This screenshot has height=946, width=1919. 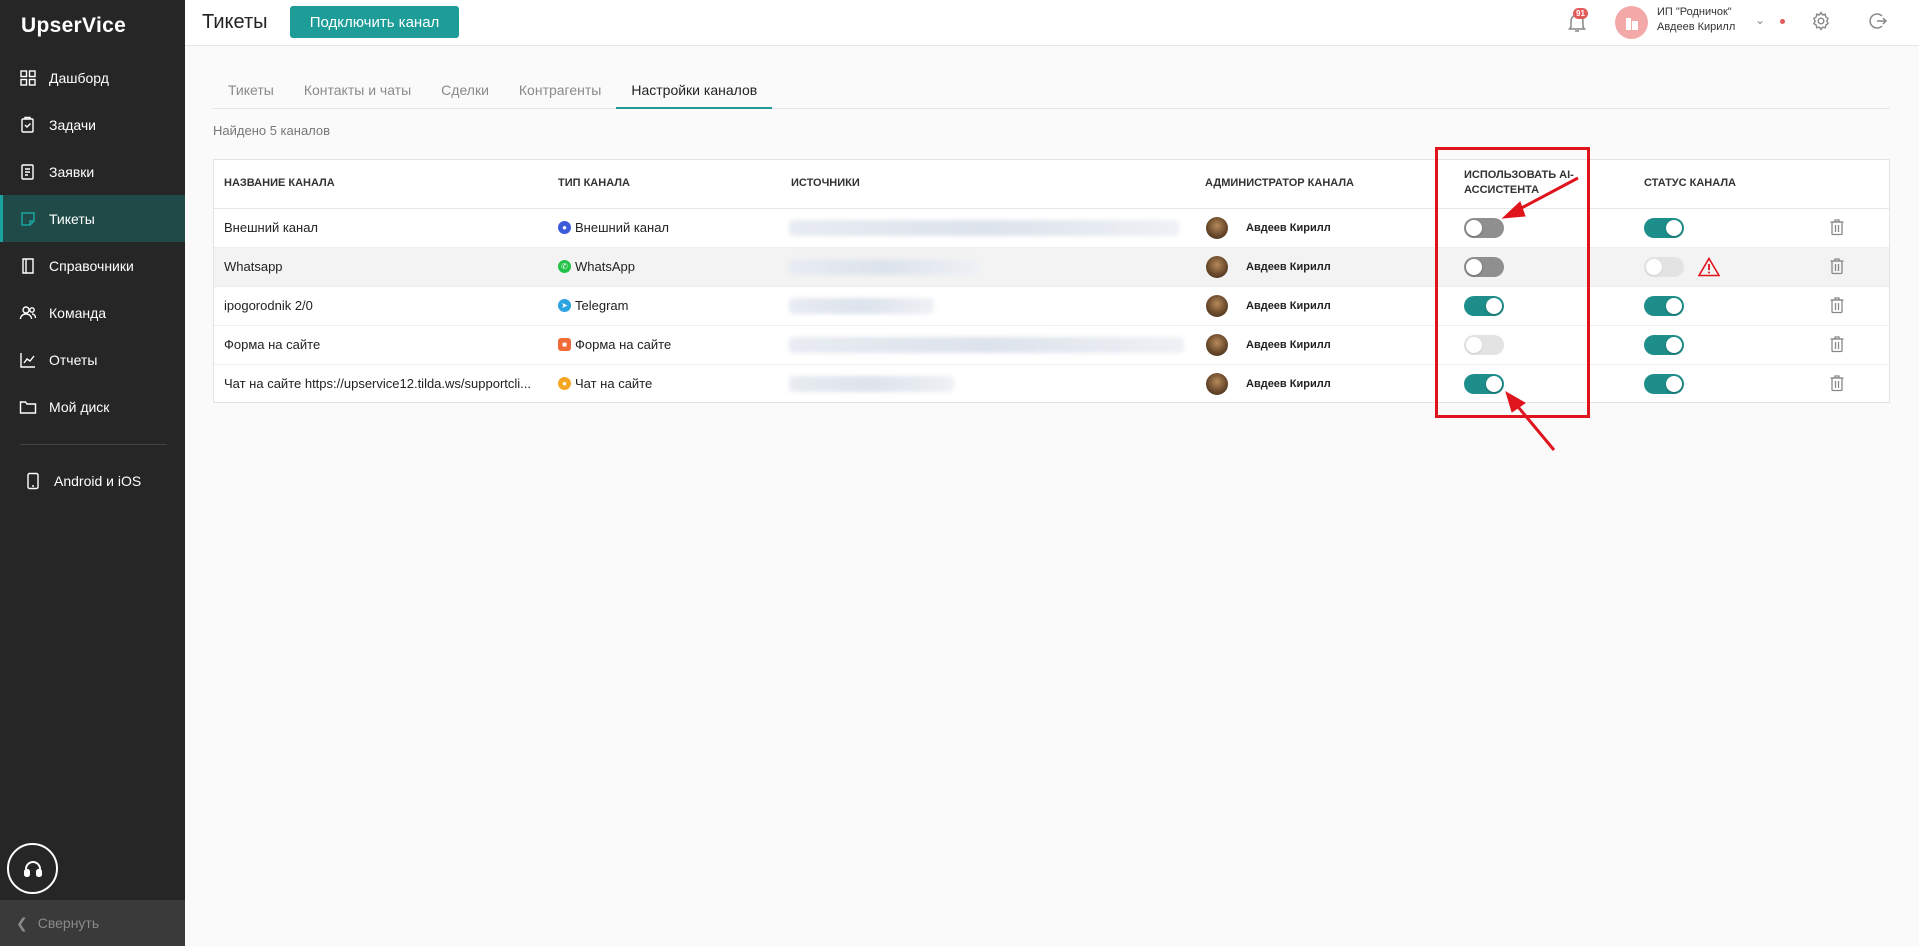 I want to click on sidebar-item-team: Команда, so click(x=92, y=312).